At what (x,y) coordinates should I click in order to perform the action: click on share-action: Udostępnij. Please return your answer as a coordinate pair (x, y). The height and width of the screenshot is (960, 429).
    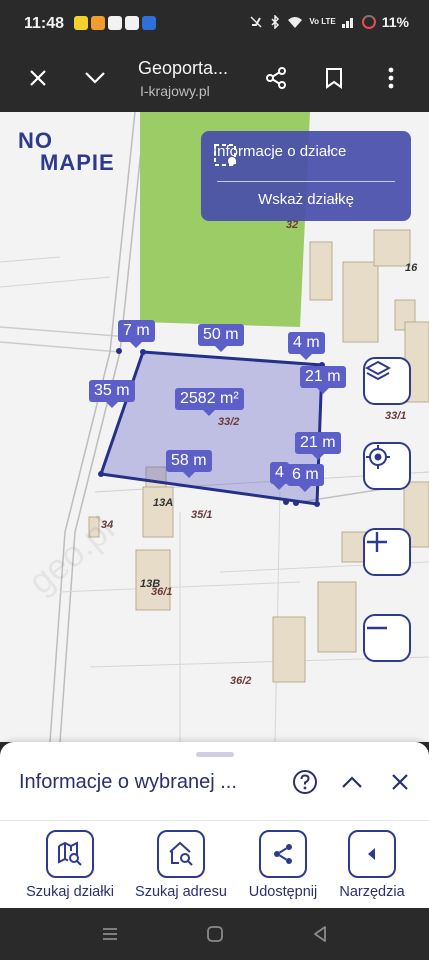
    Looking at the image, I should click on (283, 865).